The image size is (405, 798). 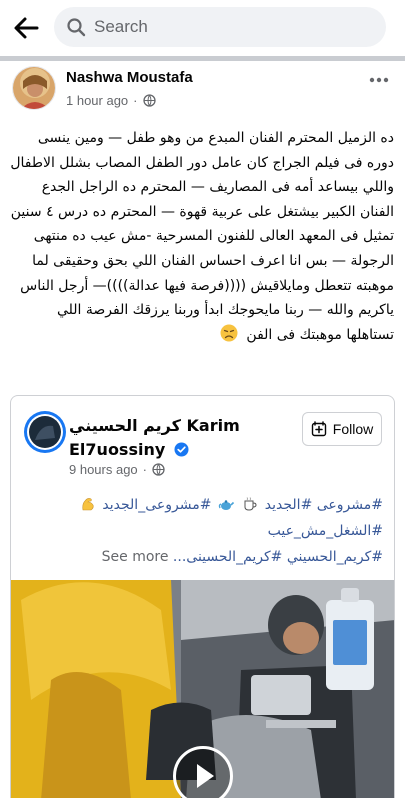 I want to click on hashtag-line-2: #الشغل_مش_عيب, so click(x=203, y=531).